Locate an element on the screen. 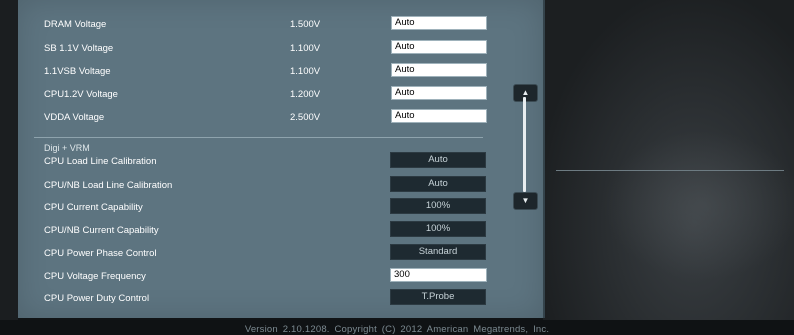 The image size is (794, 335). setting-current-value: 1.500V is located at coordinates (305, 24).